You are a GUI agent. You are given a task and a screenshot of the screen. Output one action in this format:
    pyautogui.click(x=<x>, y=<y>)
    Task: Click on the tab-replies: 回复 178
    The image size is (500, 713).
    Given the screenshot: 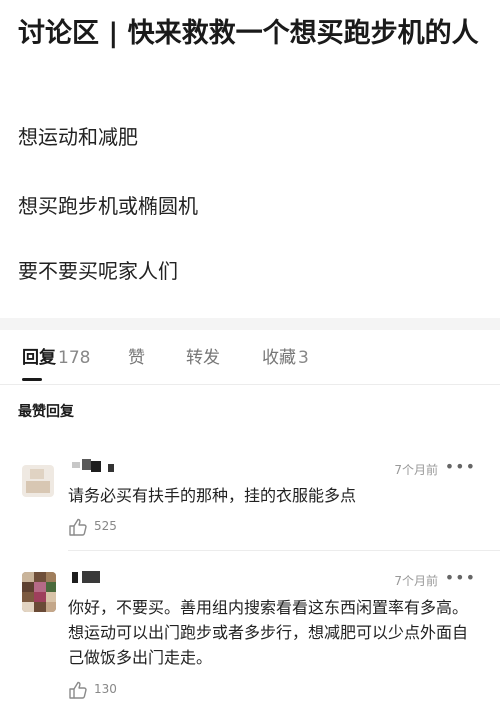 What is the action you would take?
    pyautogui.click(x=56, y=358)
    